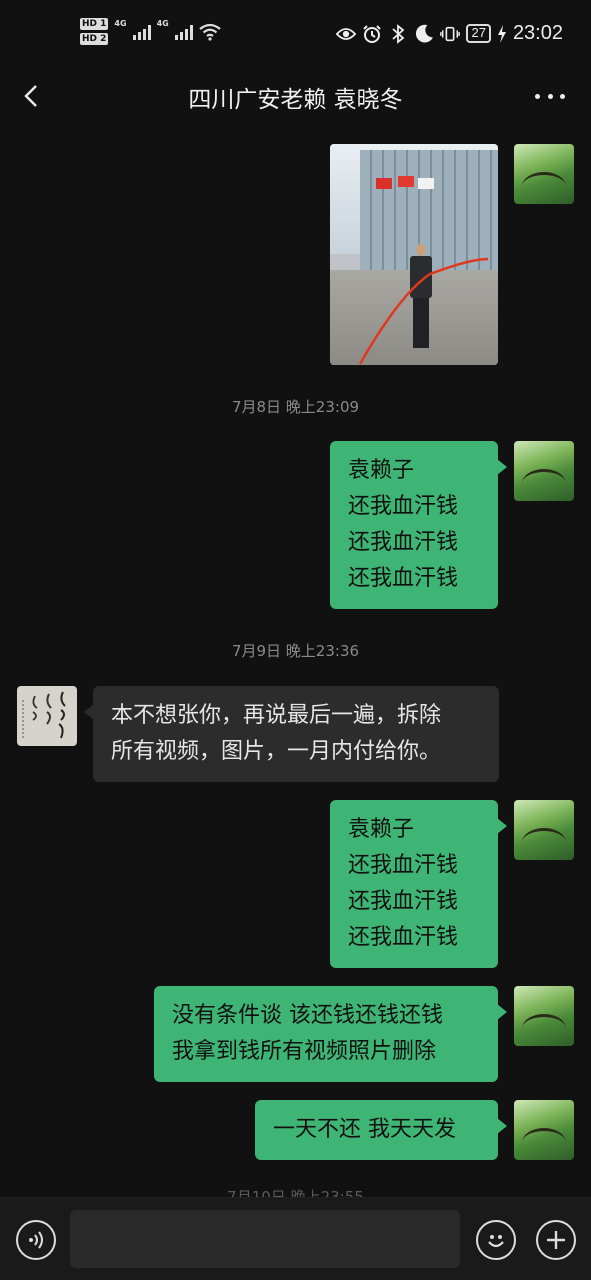 The height and width of the screenshot is (1280, 591). I want to click on emoji-icon, so click(496, 1241).